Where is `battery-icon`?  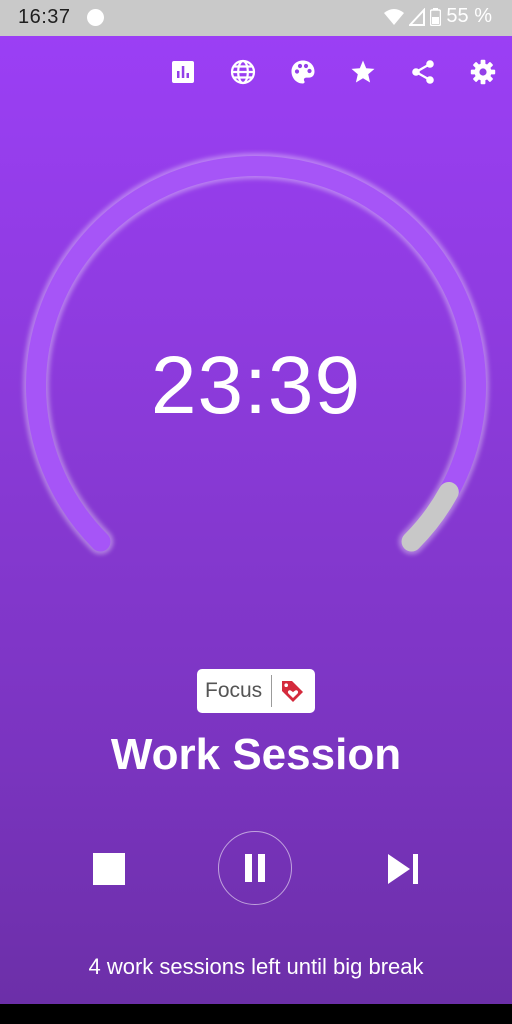 battery-icon is located at coordinates (436, 16).